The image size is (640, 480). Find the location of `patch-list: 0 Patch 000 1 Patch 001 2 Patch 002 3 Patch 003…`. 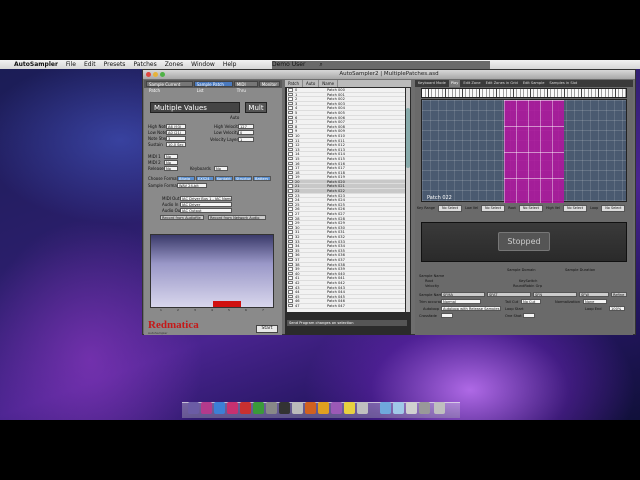

patch-list: 0 Patch 000 1 Patch 001 2 Patch 002 3 Patch 003… is located at coordinates (346, 200).